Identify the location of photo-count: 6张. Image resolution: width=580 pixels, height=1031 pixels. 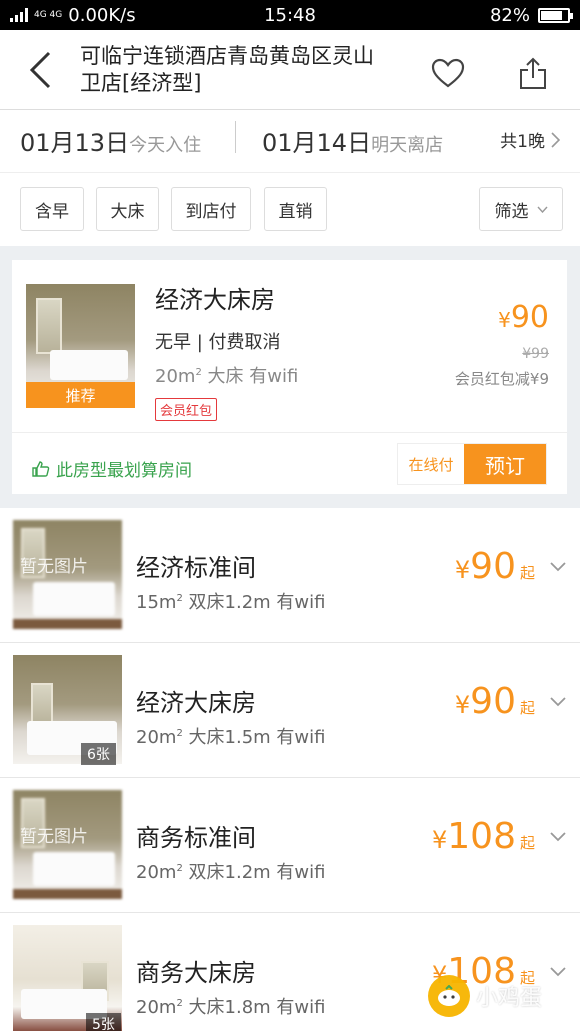
(98, 754).